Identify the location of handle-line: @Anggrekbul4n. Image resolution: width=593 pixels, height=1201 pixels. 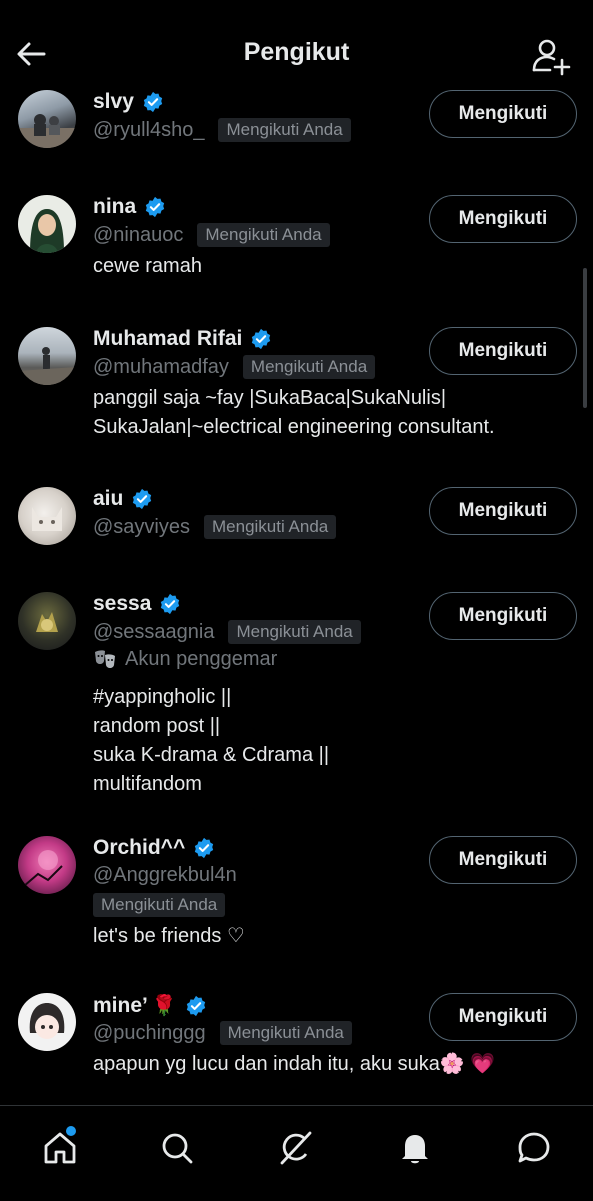
(165, 875).